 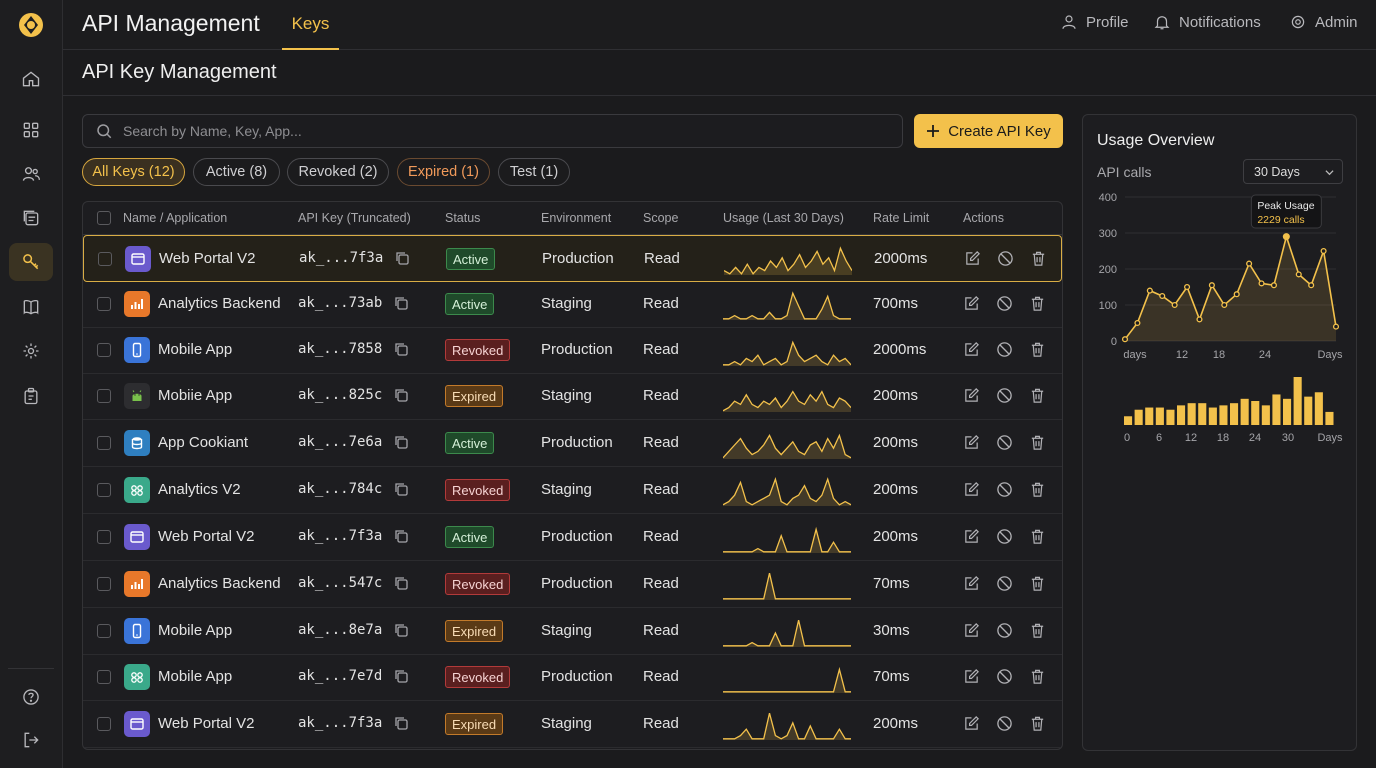 I want to click on users-icon, so click(x=31, y=174).